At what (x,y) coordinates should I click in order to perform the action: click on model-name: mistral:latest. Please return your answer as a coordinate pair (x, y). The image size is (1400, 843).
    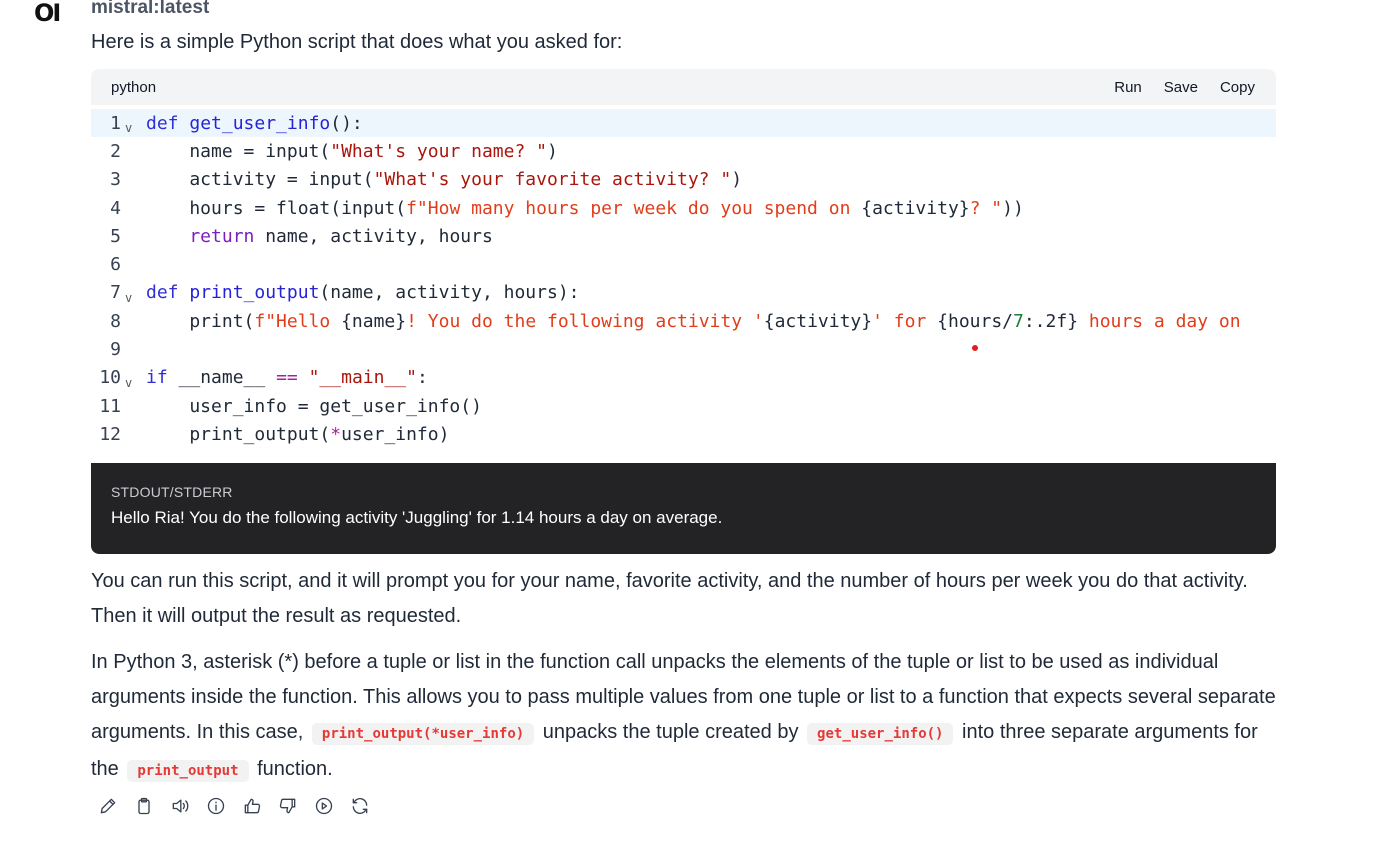
    Looking at the image, I should click on (150, 9).